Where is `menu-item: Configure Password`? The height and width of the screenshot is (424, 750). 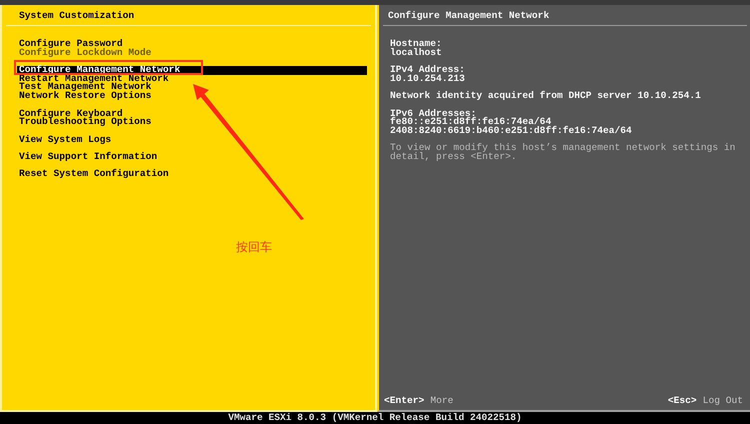
menu-item: Configure Password is located at coordinates (192, 44).